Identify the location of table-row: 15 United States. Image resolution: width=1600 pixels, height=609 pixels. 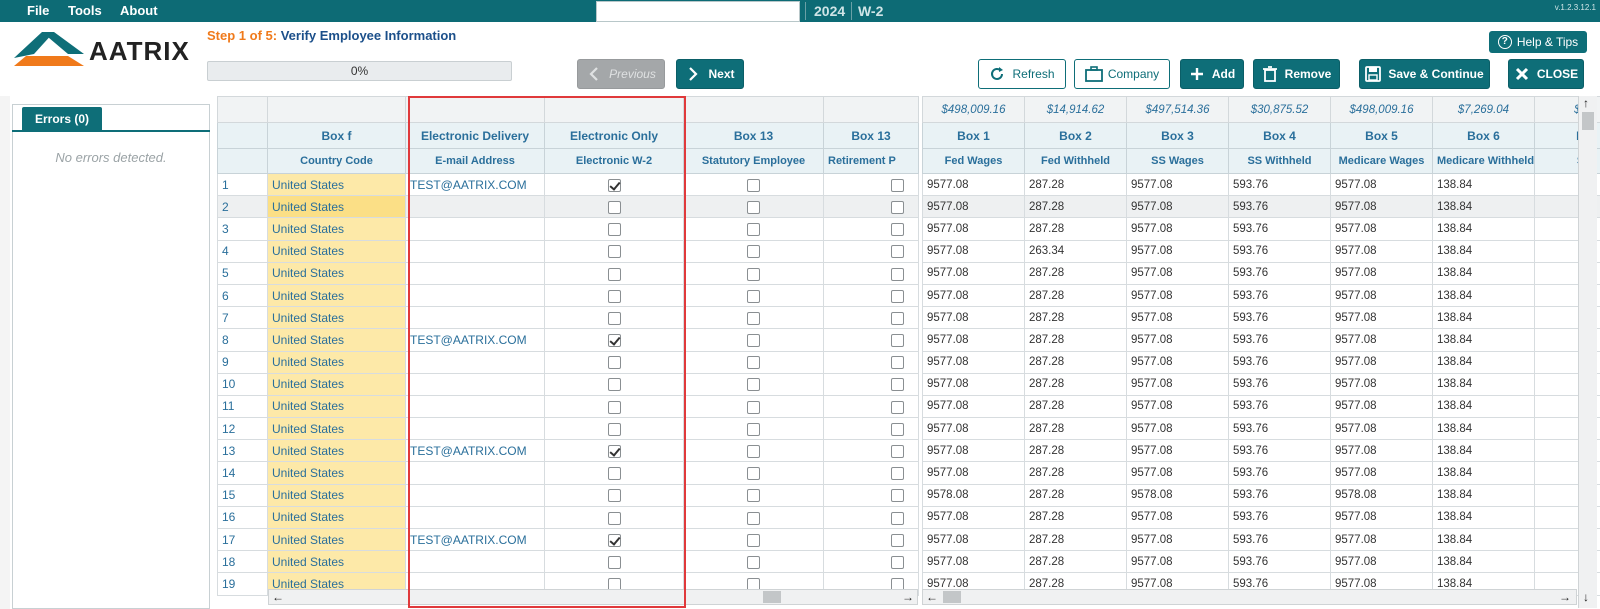
(568, 495).